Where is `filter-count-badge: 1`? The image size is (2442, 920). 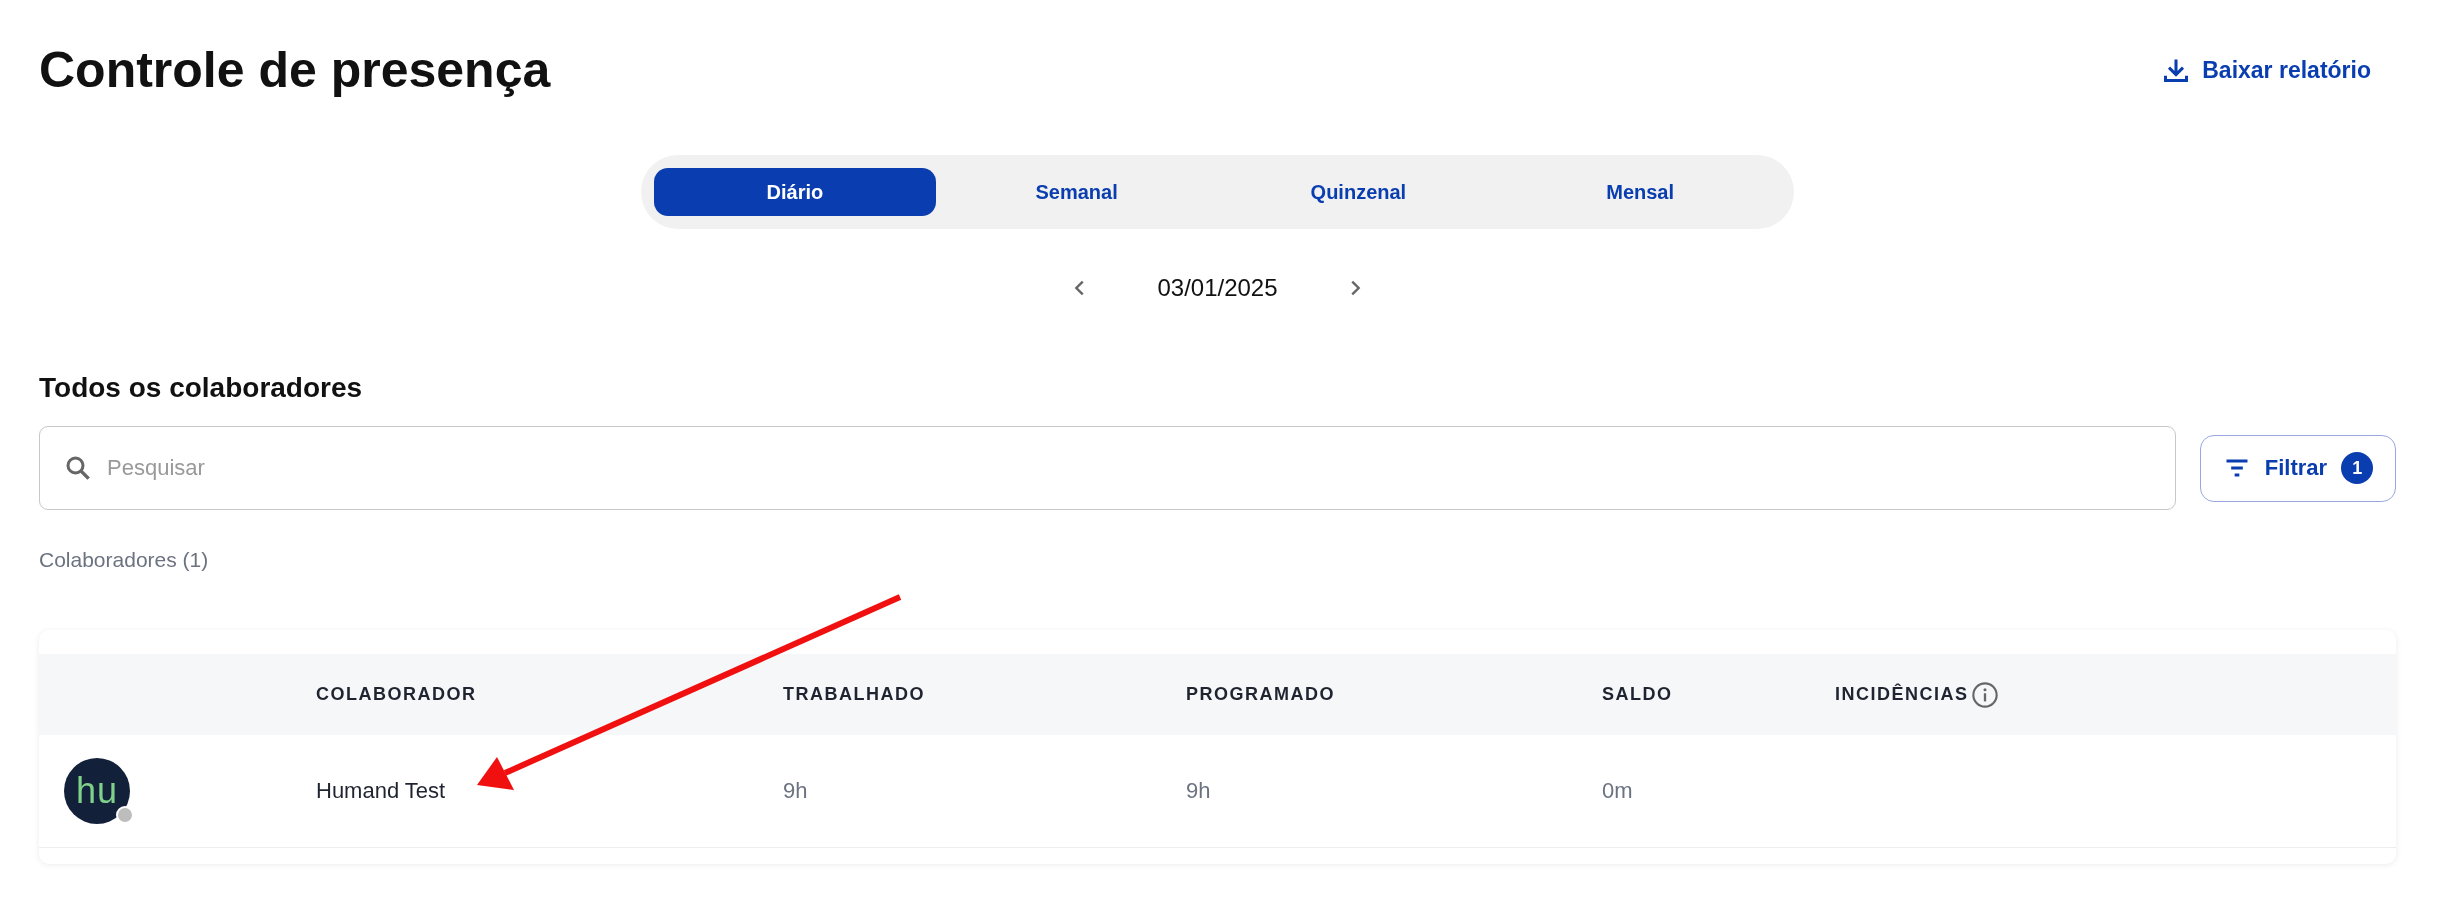
filter-count-badge: 1 is located at coordinates (2357, 468).